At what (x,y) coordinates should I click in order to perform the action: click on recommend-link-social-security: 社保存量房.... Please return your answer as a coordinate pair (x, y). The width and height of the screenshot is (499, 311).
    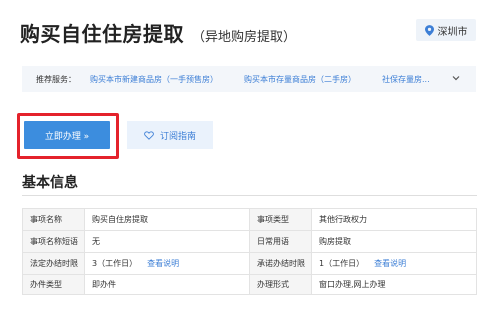
    Looking at the image, I should click on (406, 79).